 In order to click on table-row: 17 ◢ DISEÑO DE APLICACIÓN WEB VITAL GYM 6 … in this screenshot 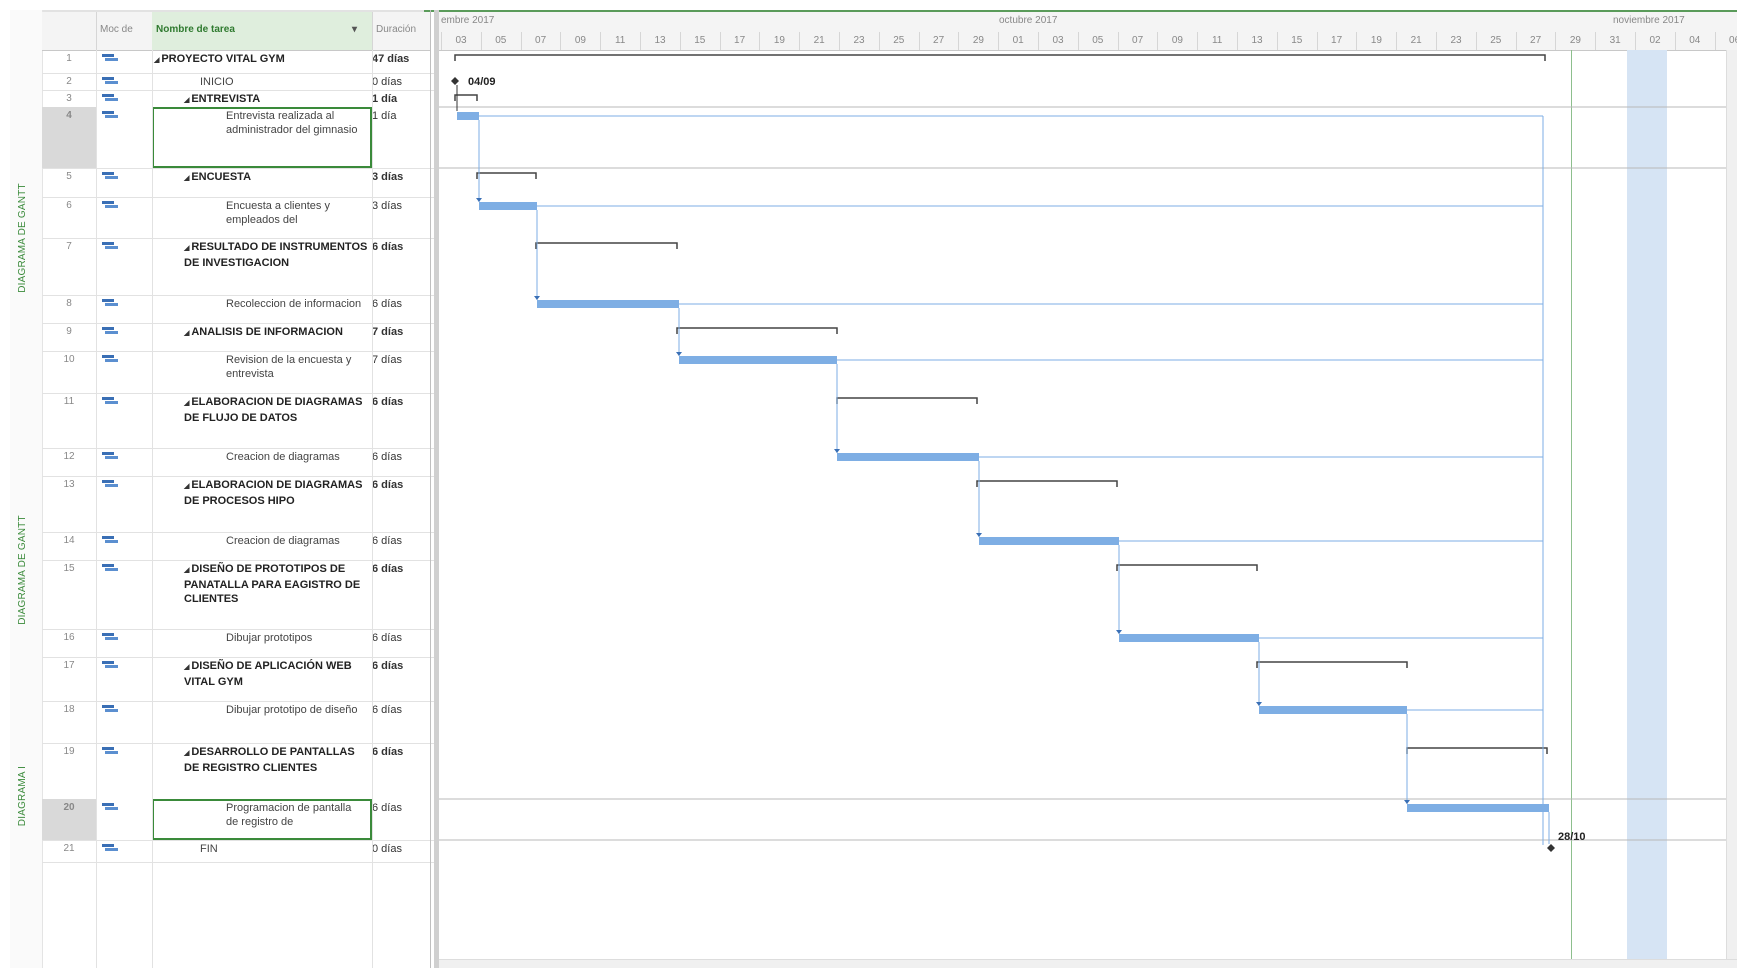, I will do `click(238, 679)`.